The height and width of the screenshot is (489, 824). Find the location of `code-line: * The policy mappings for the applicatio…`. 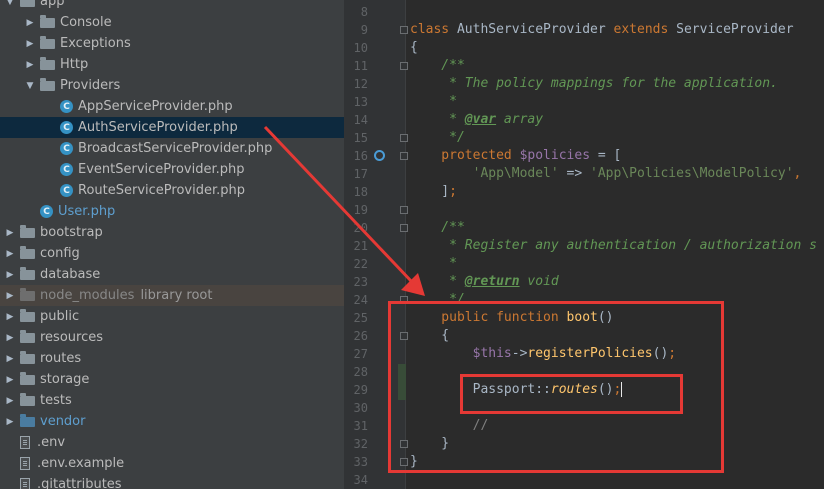

code-line: * The policy mappings for the applicatio… is located at coordinates (594, 84).